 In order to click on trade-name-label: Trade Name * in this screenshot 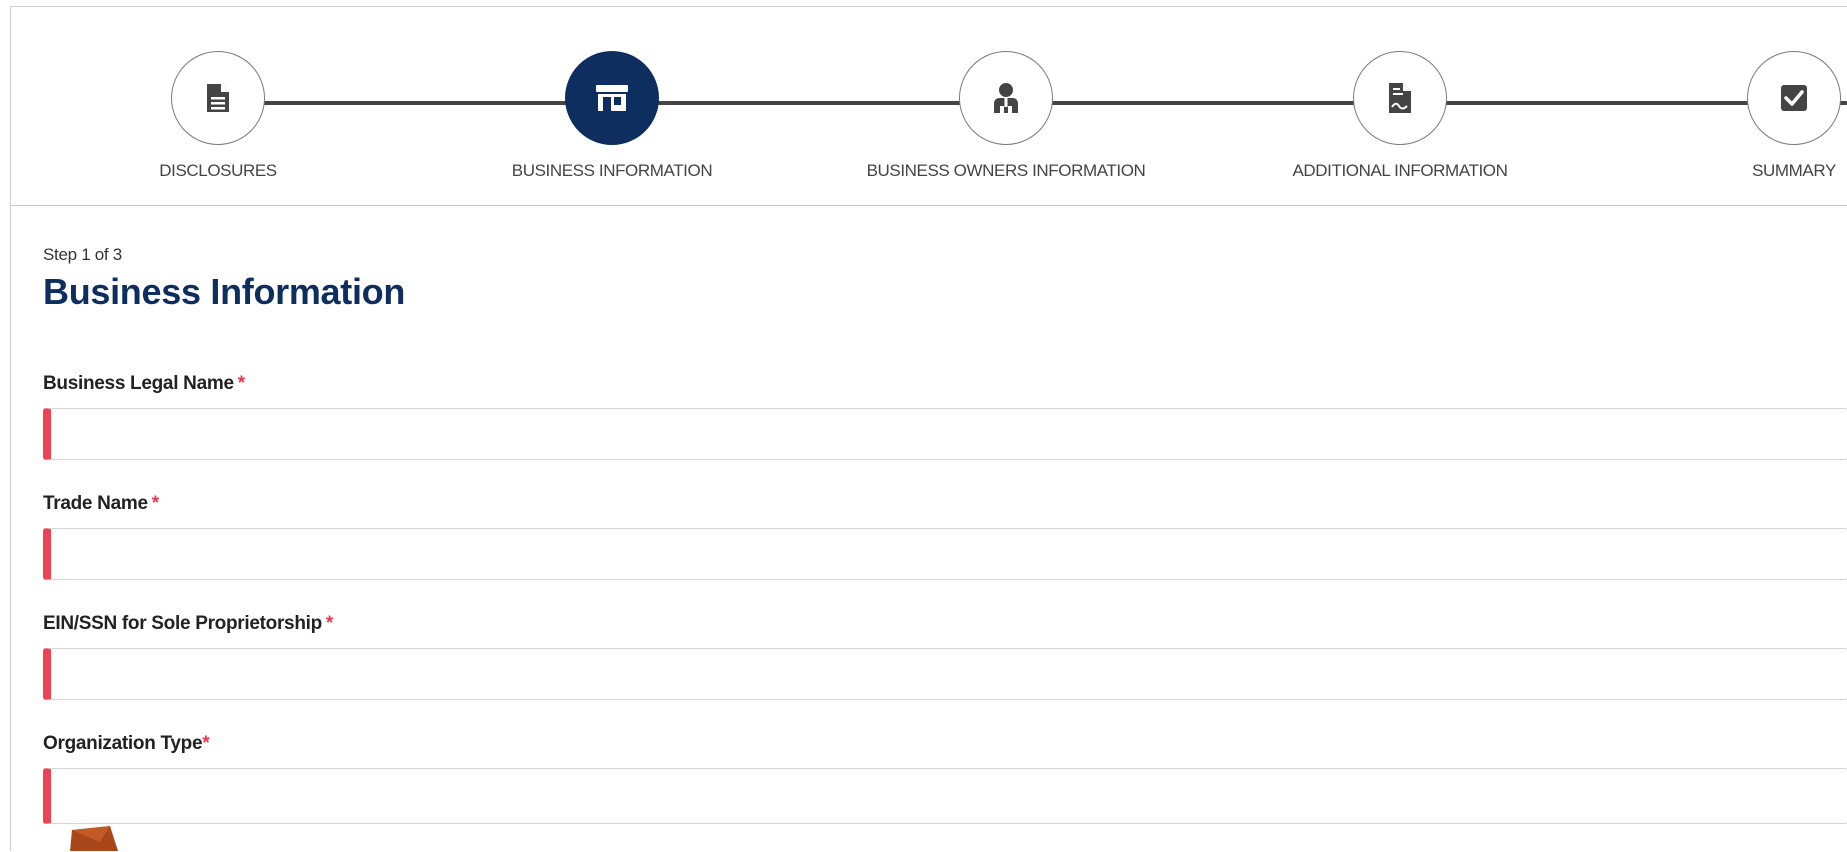, I will do `click(101, 504)`.